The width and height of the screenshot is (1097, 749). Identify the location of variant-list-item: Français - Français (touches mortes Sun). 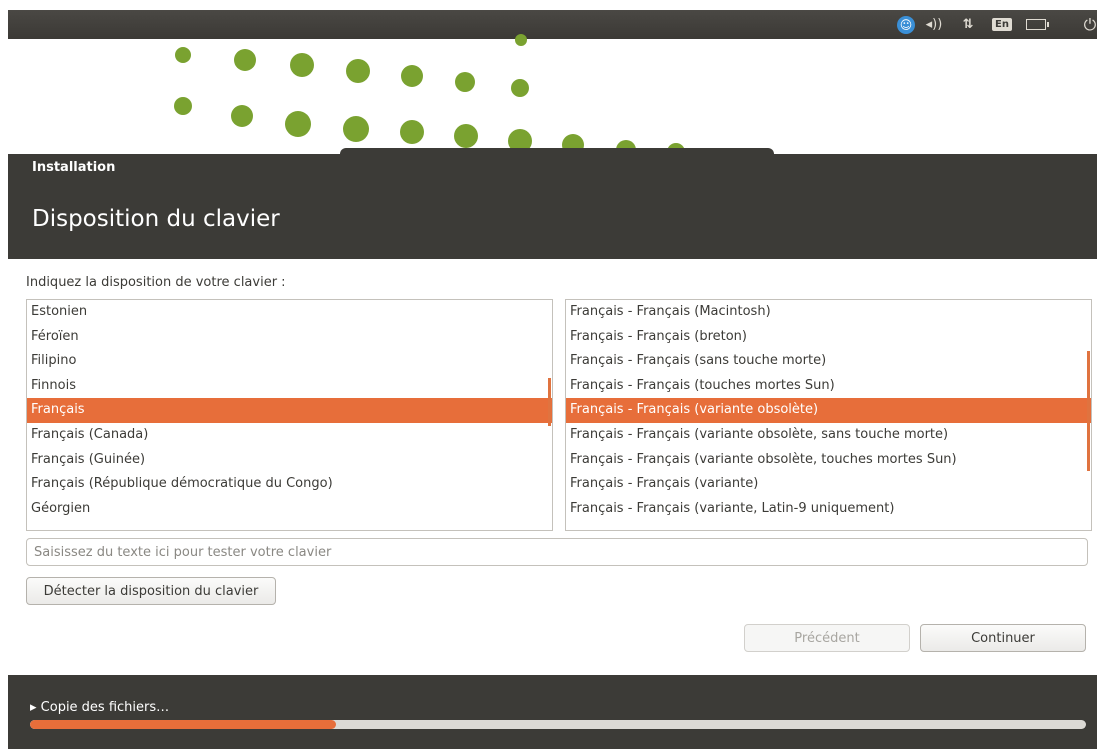
(828, 386).